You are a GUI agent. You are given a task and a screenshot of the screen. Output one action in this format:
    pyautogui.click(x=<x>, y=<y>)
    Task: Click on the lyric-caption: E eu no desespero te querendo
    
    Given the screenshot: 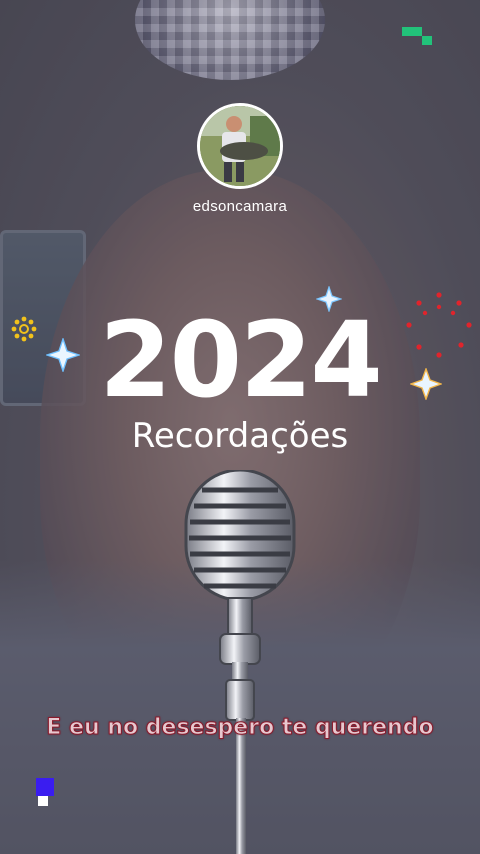 What is the action you would take?
    pyautogui.click(x=240, y=728)
    